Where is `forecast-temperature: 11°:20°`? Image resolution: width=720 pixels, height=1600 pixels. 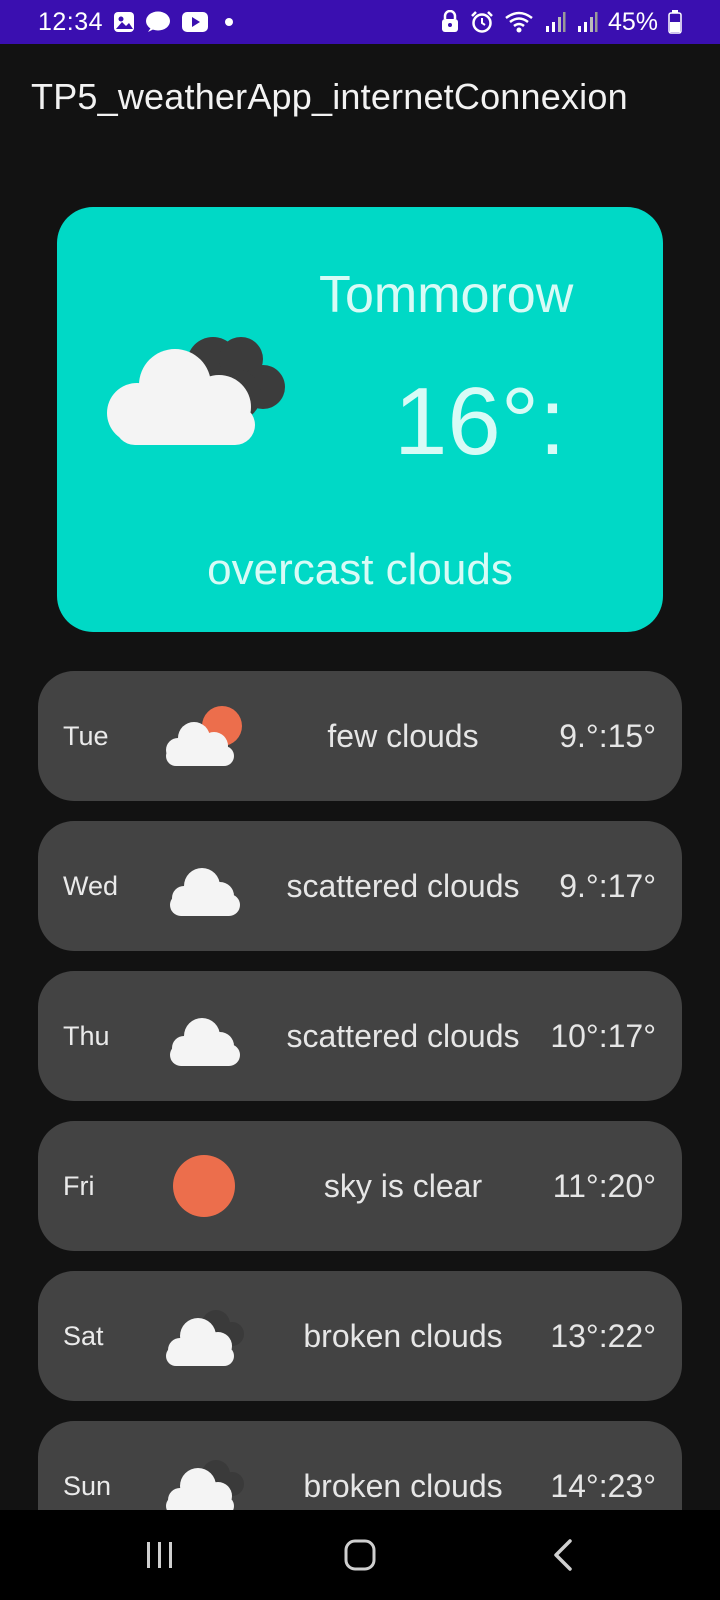
forecast-temperature: 11°:20° is located at coordinates (604, 1185).